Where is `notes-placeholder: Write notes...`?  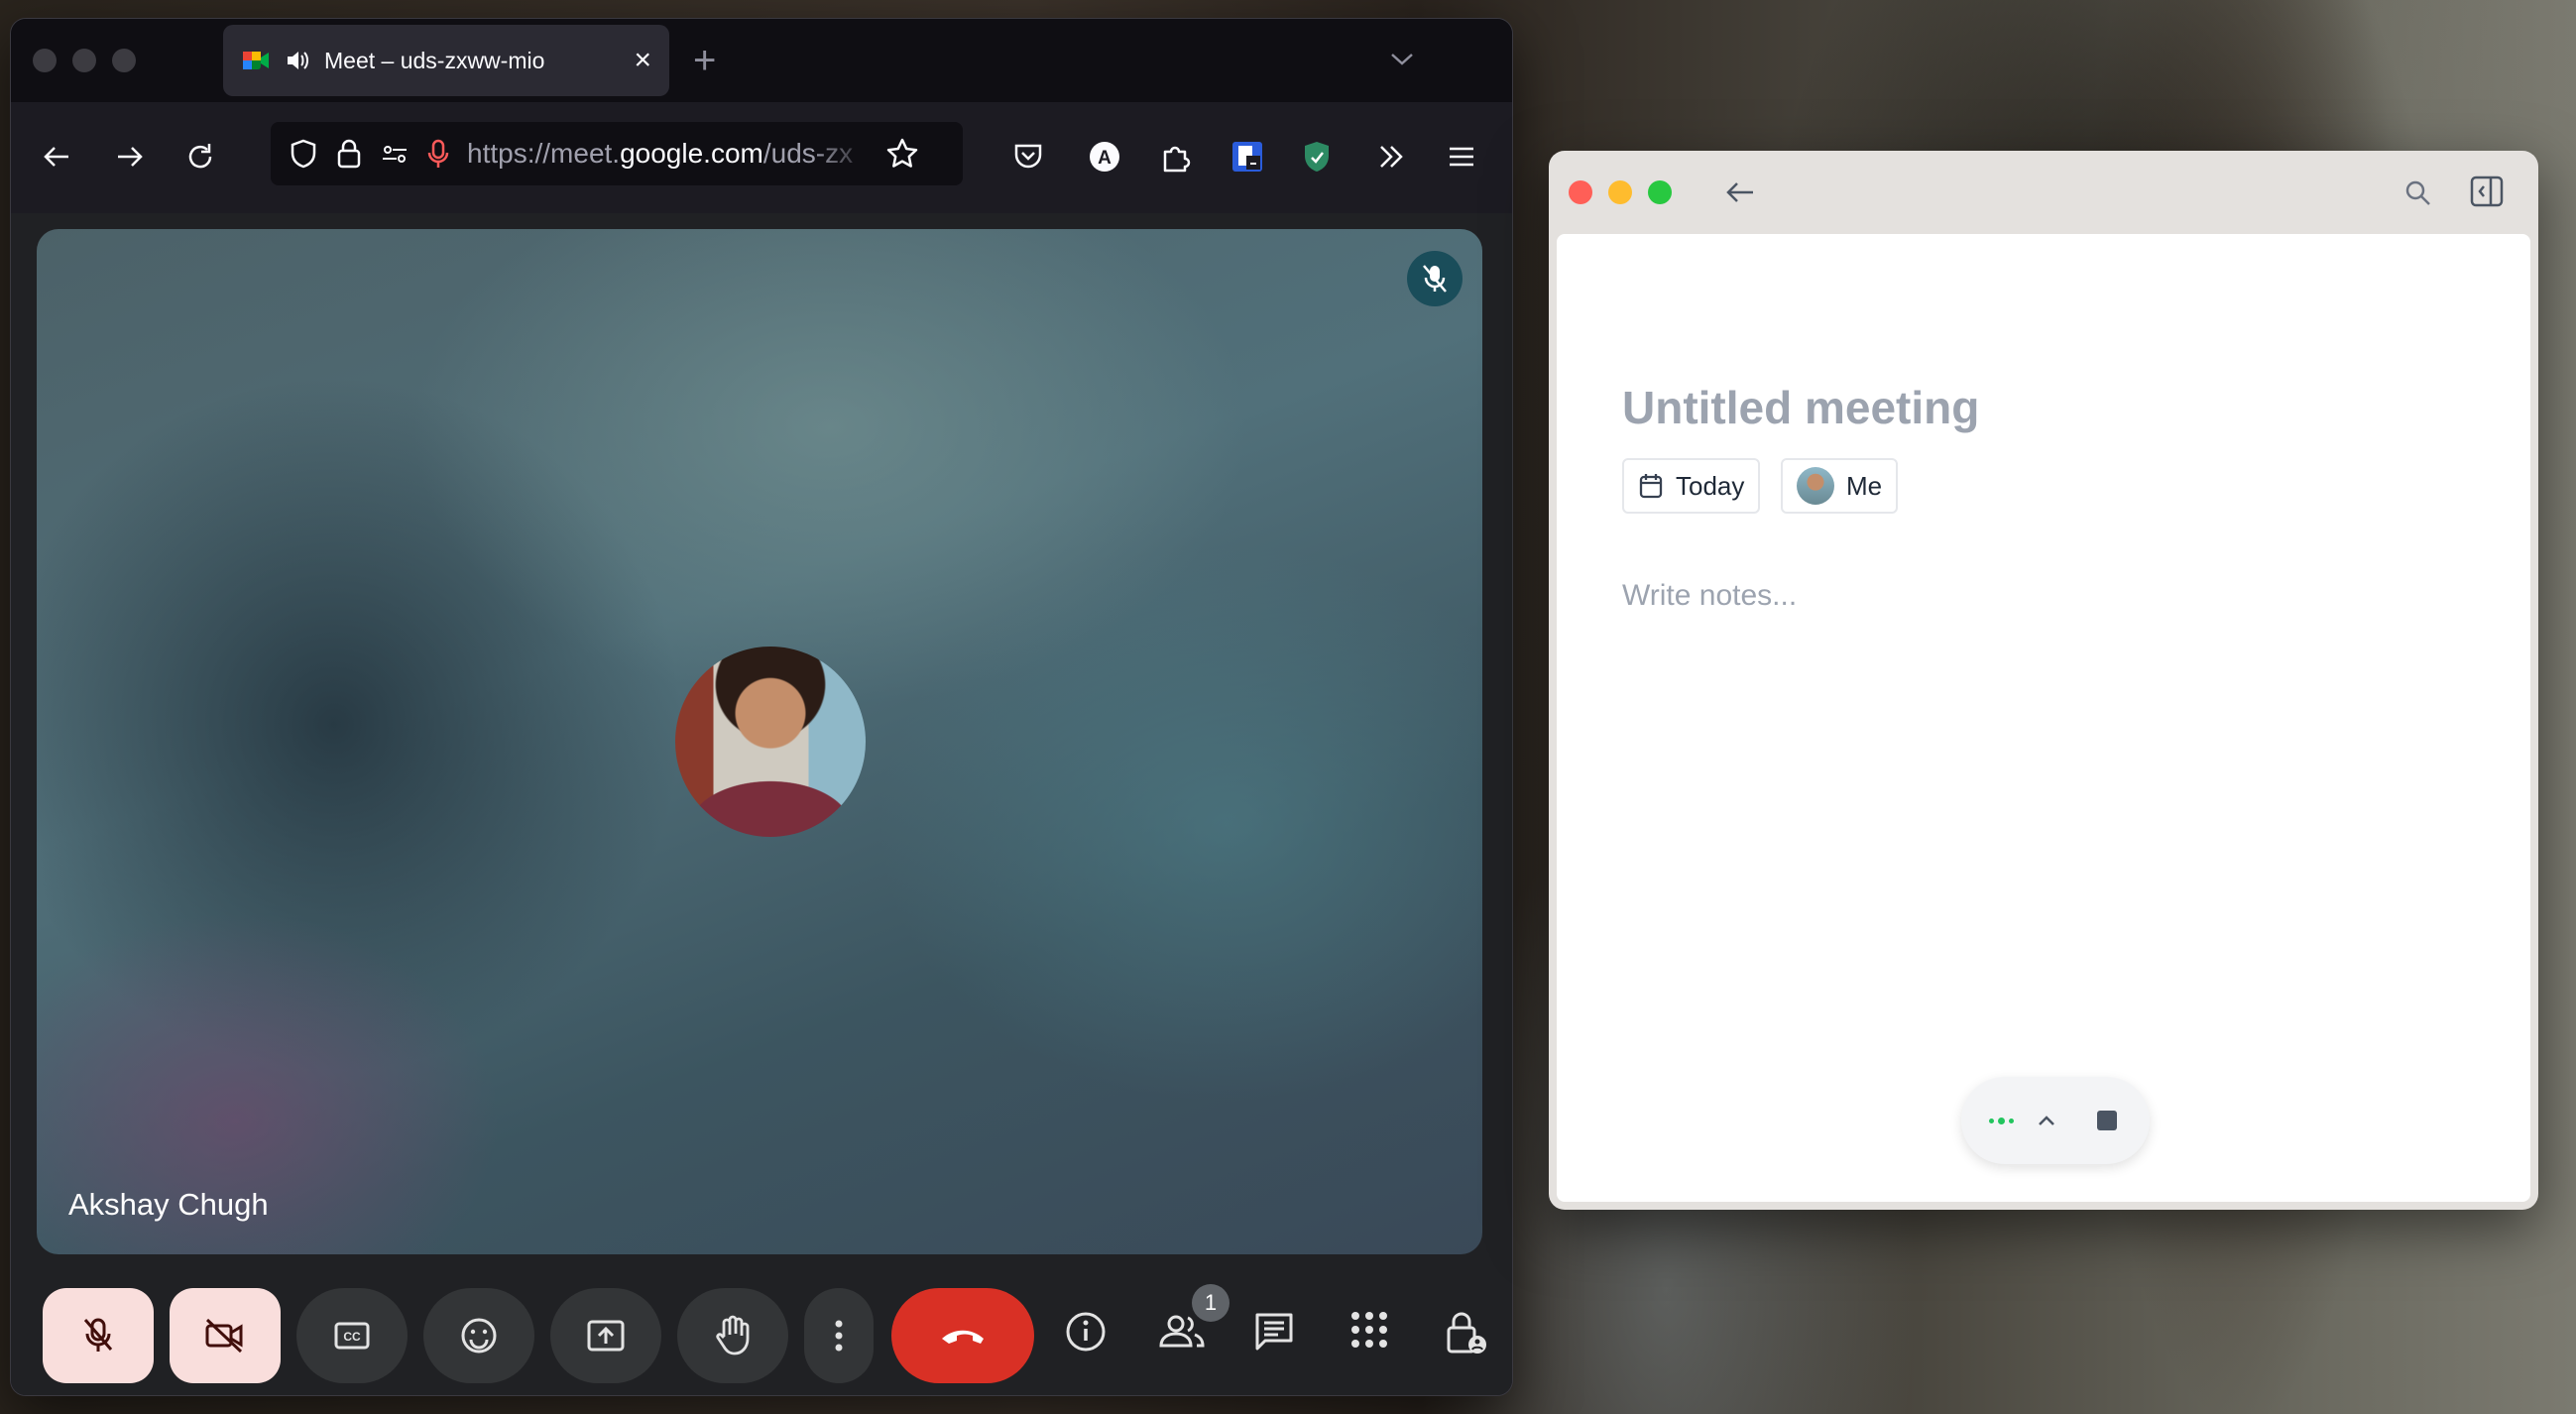 notes-placeholder: Write notes... is located at coordinates (1710, 596).